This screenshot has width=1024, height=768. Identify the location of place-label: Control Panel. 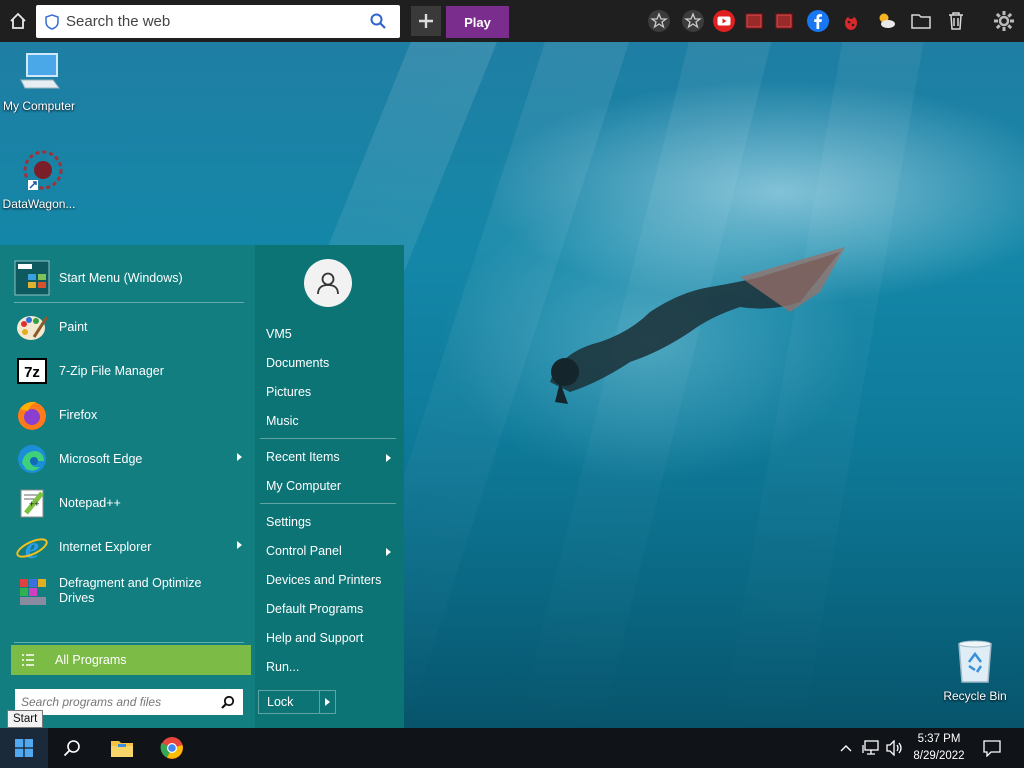
(304, 551).